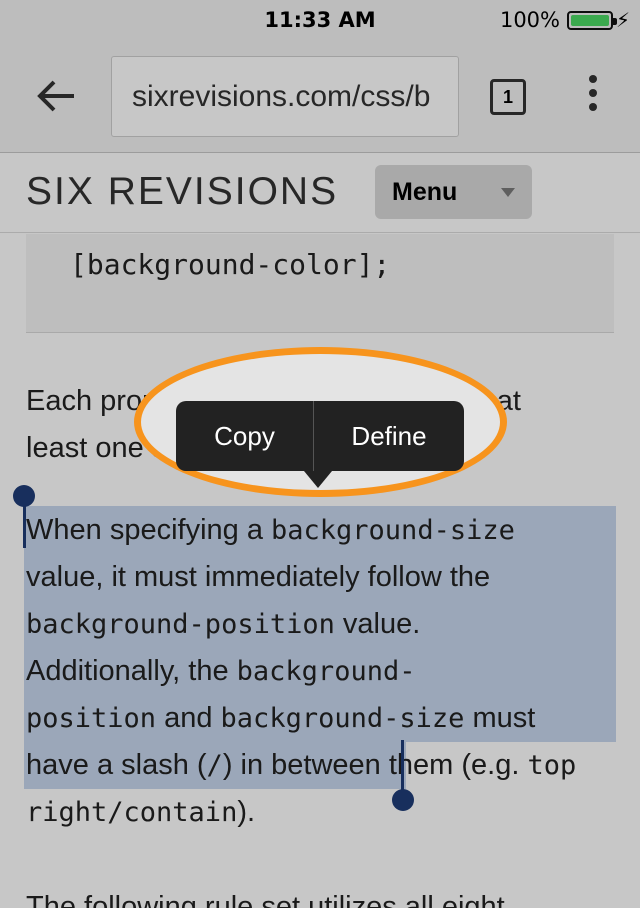  I want to click on url-bar: sixrevisions.com/css/b, so click(285, 96).